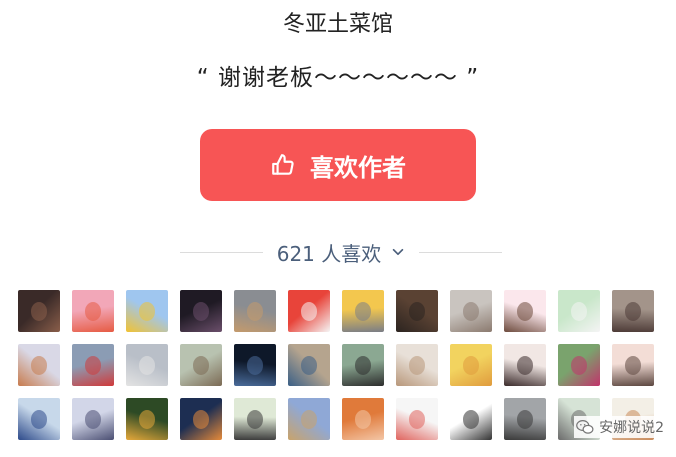 The height and width of the screenshot is (457, 676). What do you see at coordinates (631, 428) in the screenshot?
I see `watermark-text: 安娜说说2` at bounding box center [631, 428].